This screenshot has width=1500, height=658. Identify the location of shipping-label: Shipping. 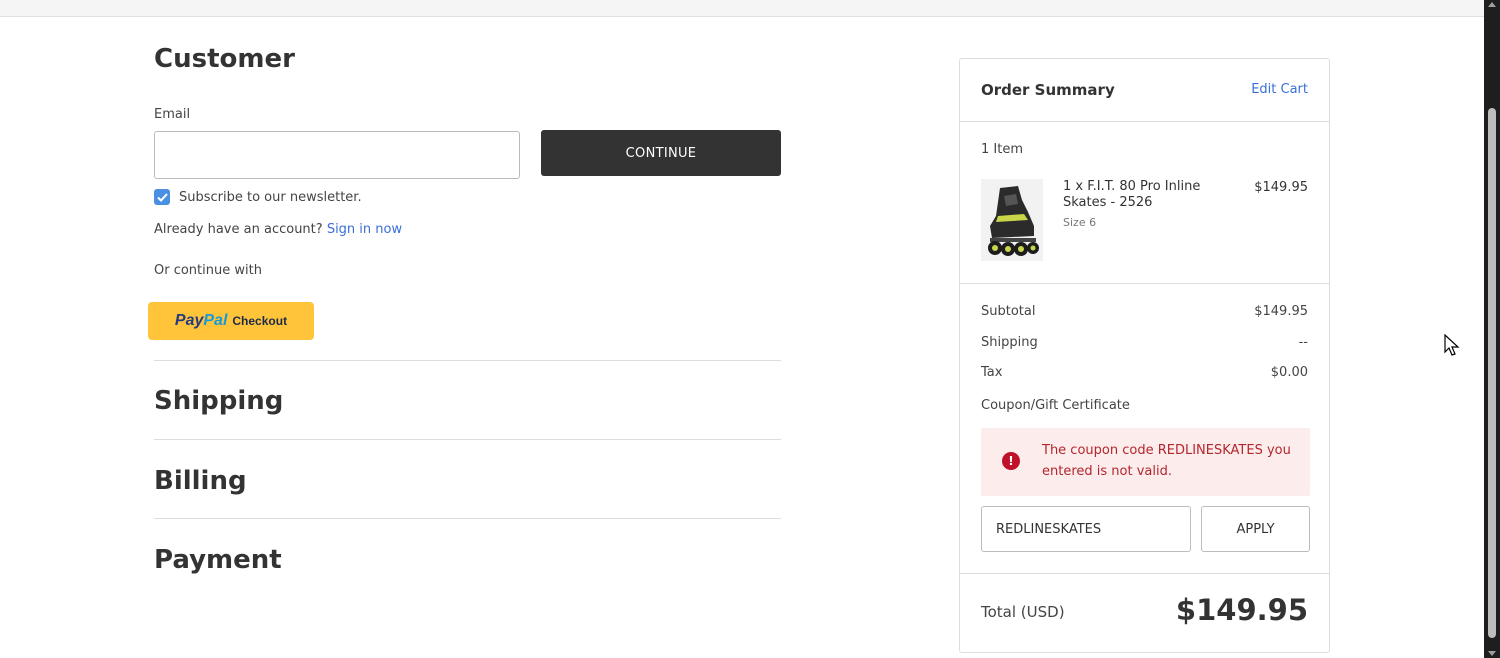
(1009, 342).